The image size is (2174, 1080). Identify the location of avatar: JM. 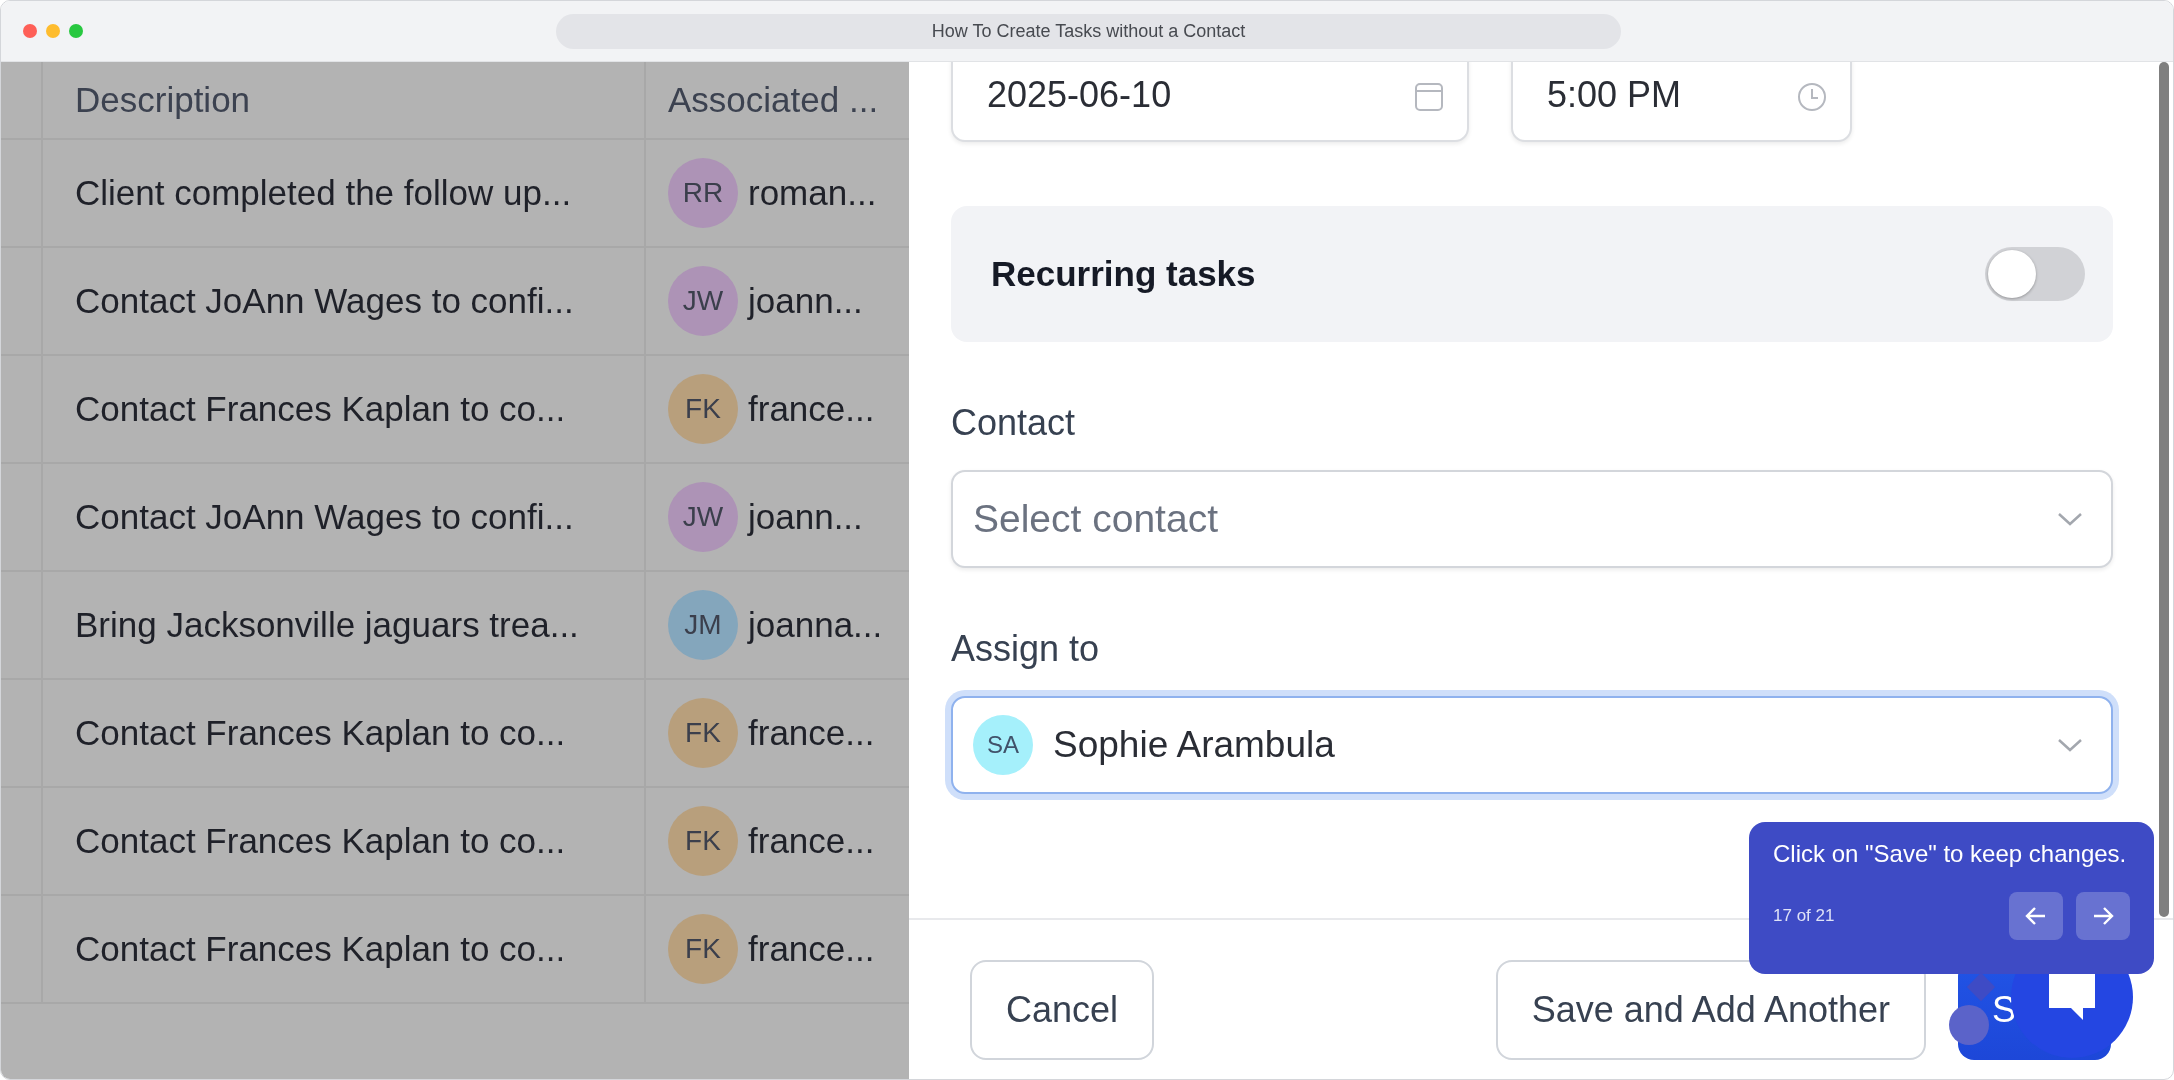
(703, 625).